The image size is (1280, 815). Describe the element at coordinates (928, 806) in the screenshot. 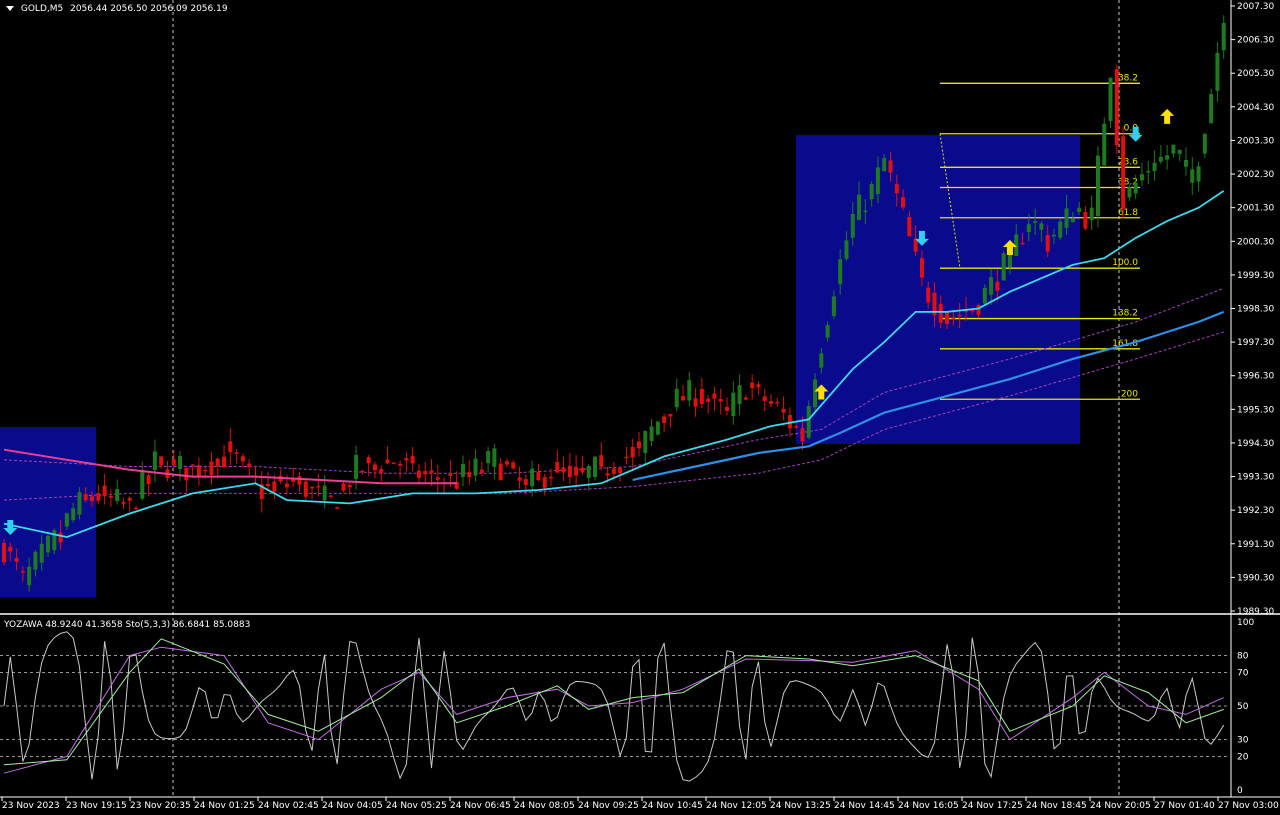

I see `time-tick-label: 24 Nov 16:05` at that location.